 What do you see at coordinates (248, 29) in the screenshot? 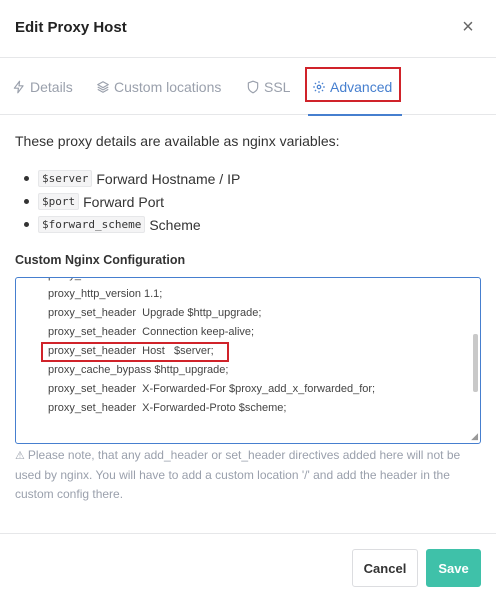
I see `modal-header: Edit Proxy Host ×` at bounding box center [248, 29].